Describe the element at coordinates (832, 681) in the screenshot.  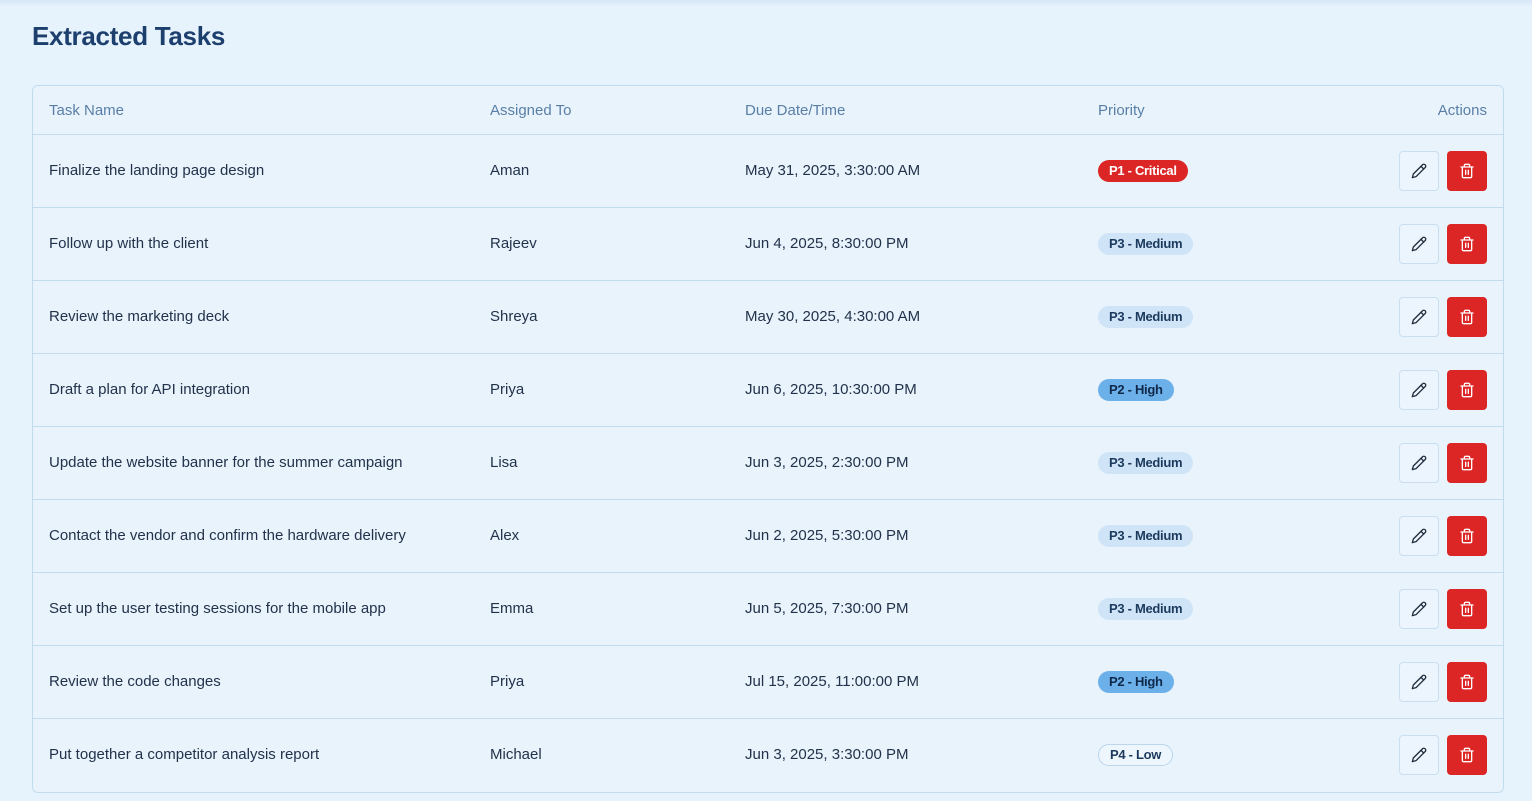
I see `due-date-cell: Jul 15, 2025, 11:00:00 PM` at that location.